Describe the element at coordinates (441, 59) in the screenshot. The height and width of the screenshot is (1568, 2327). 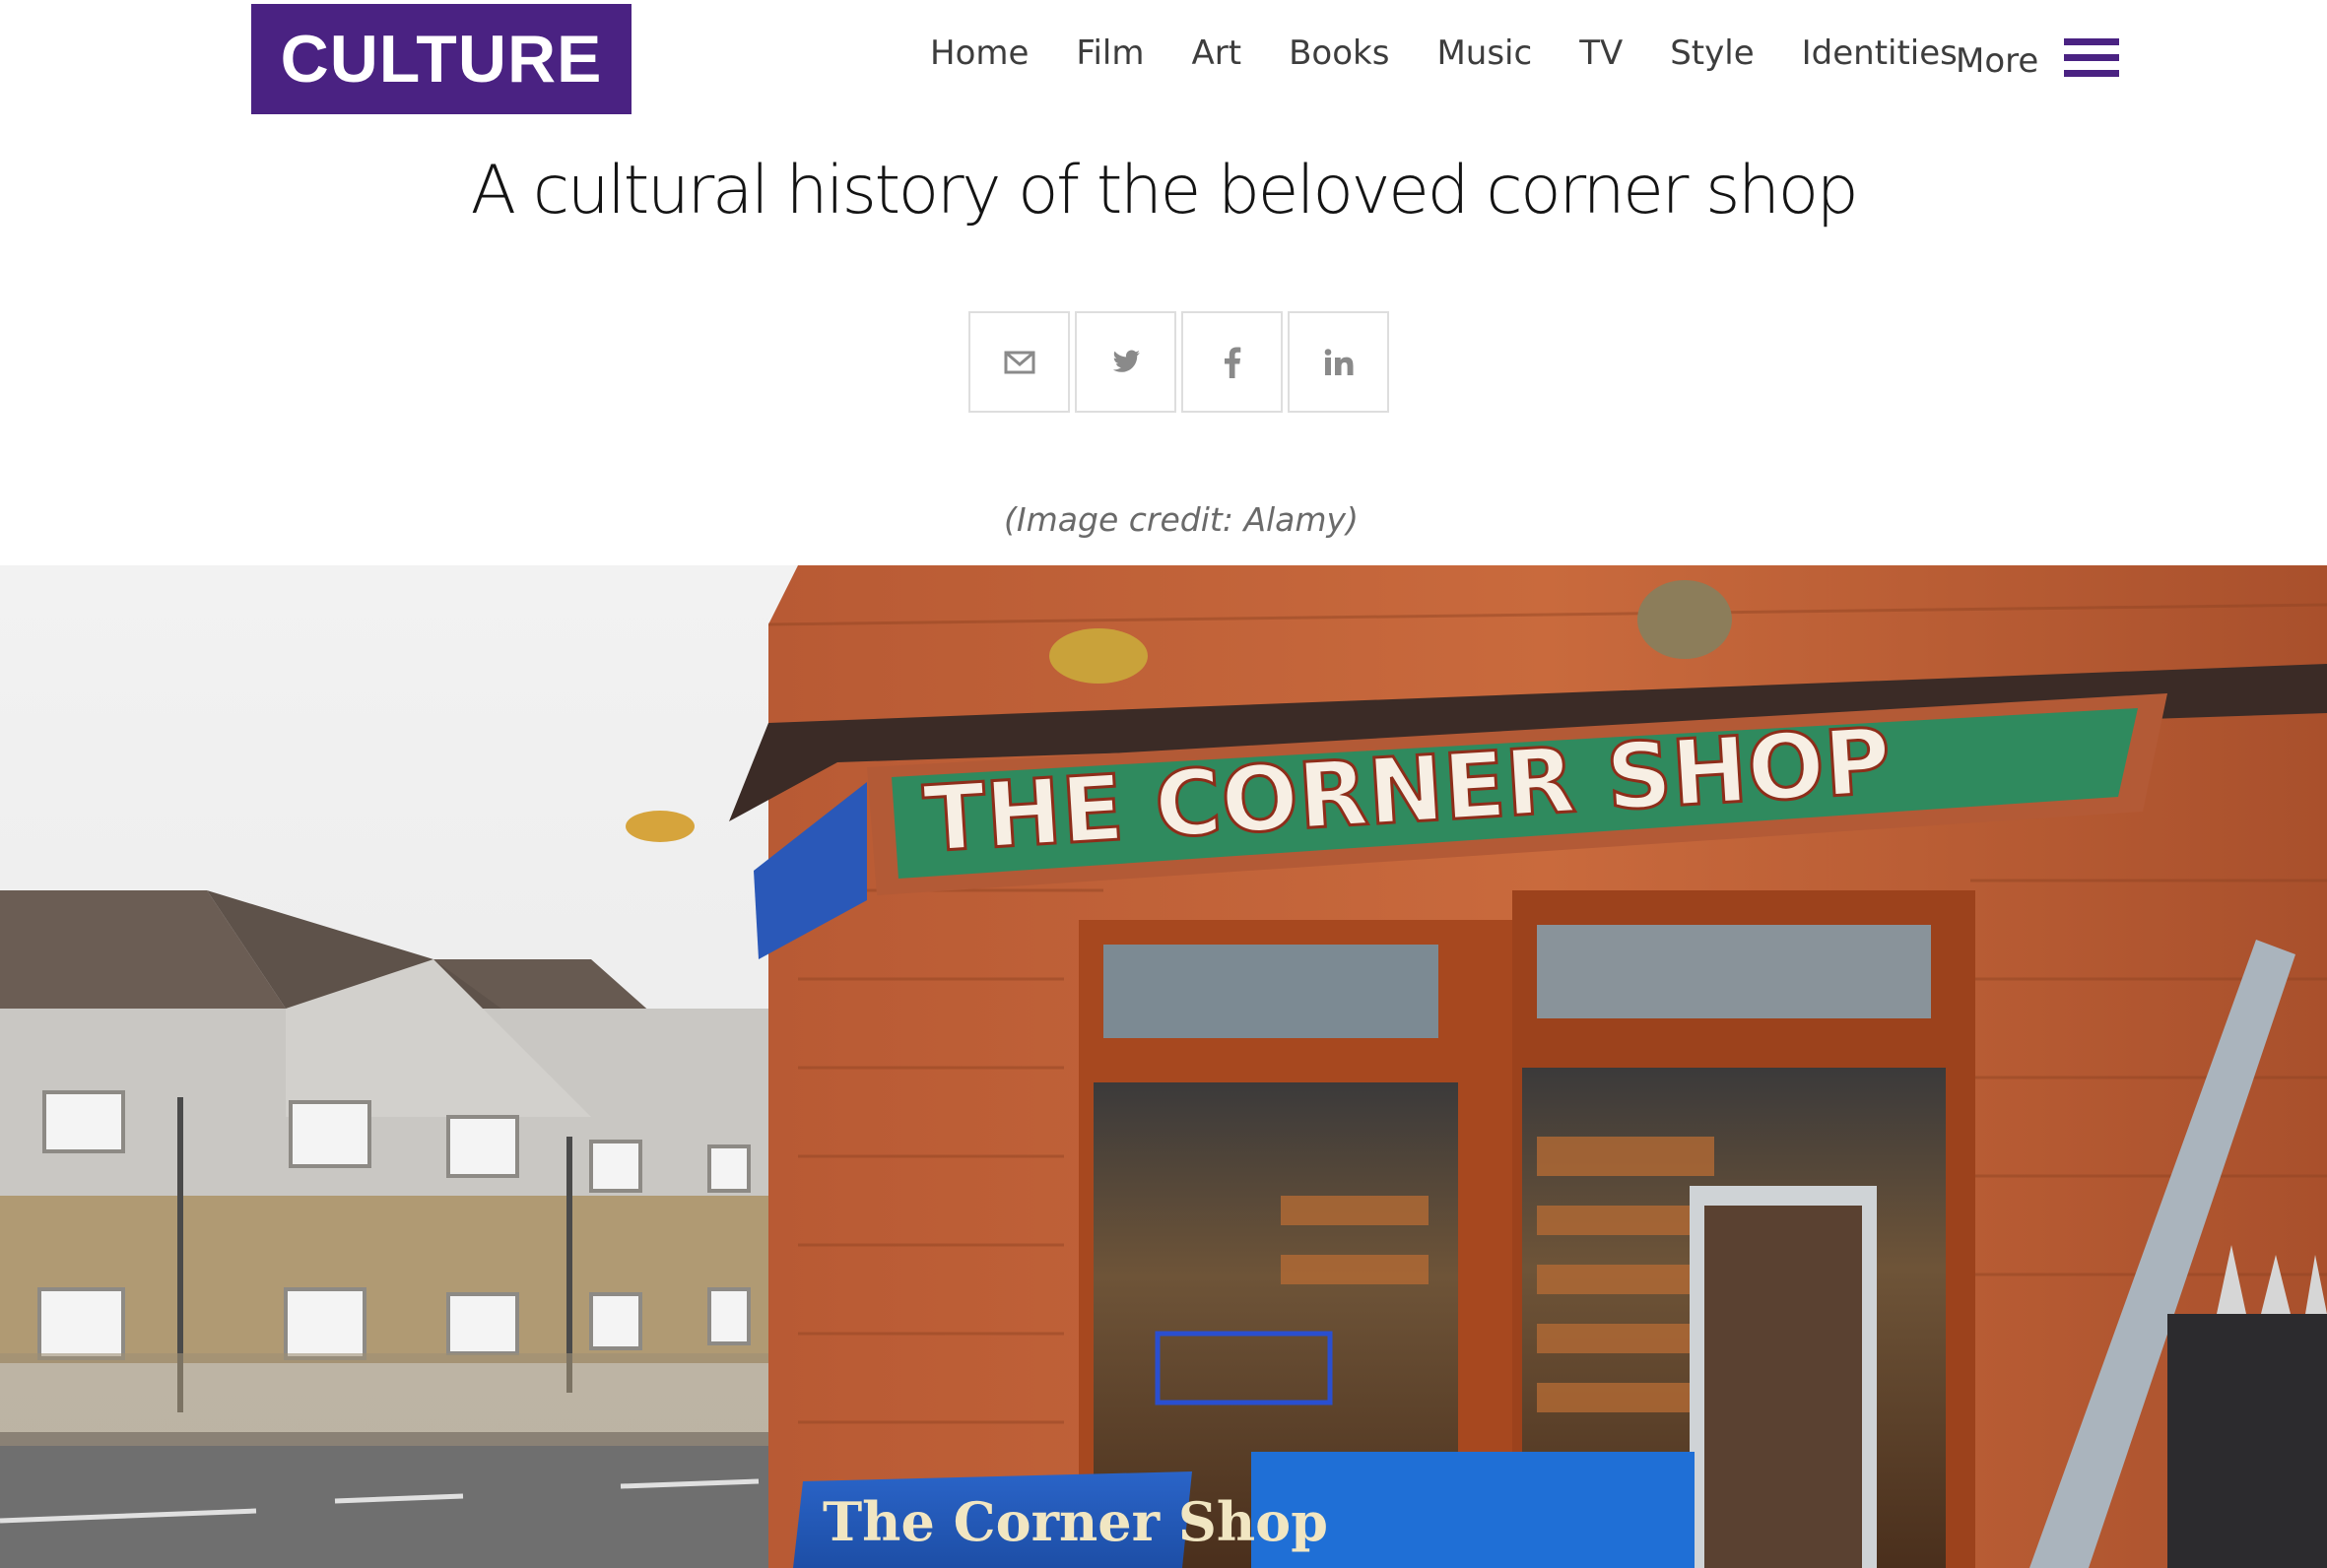
I see `culture-logo: CULTURE` at that location.